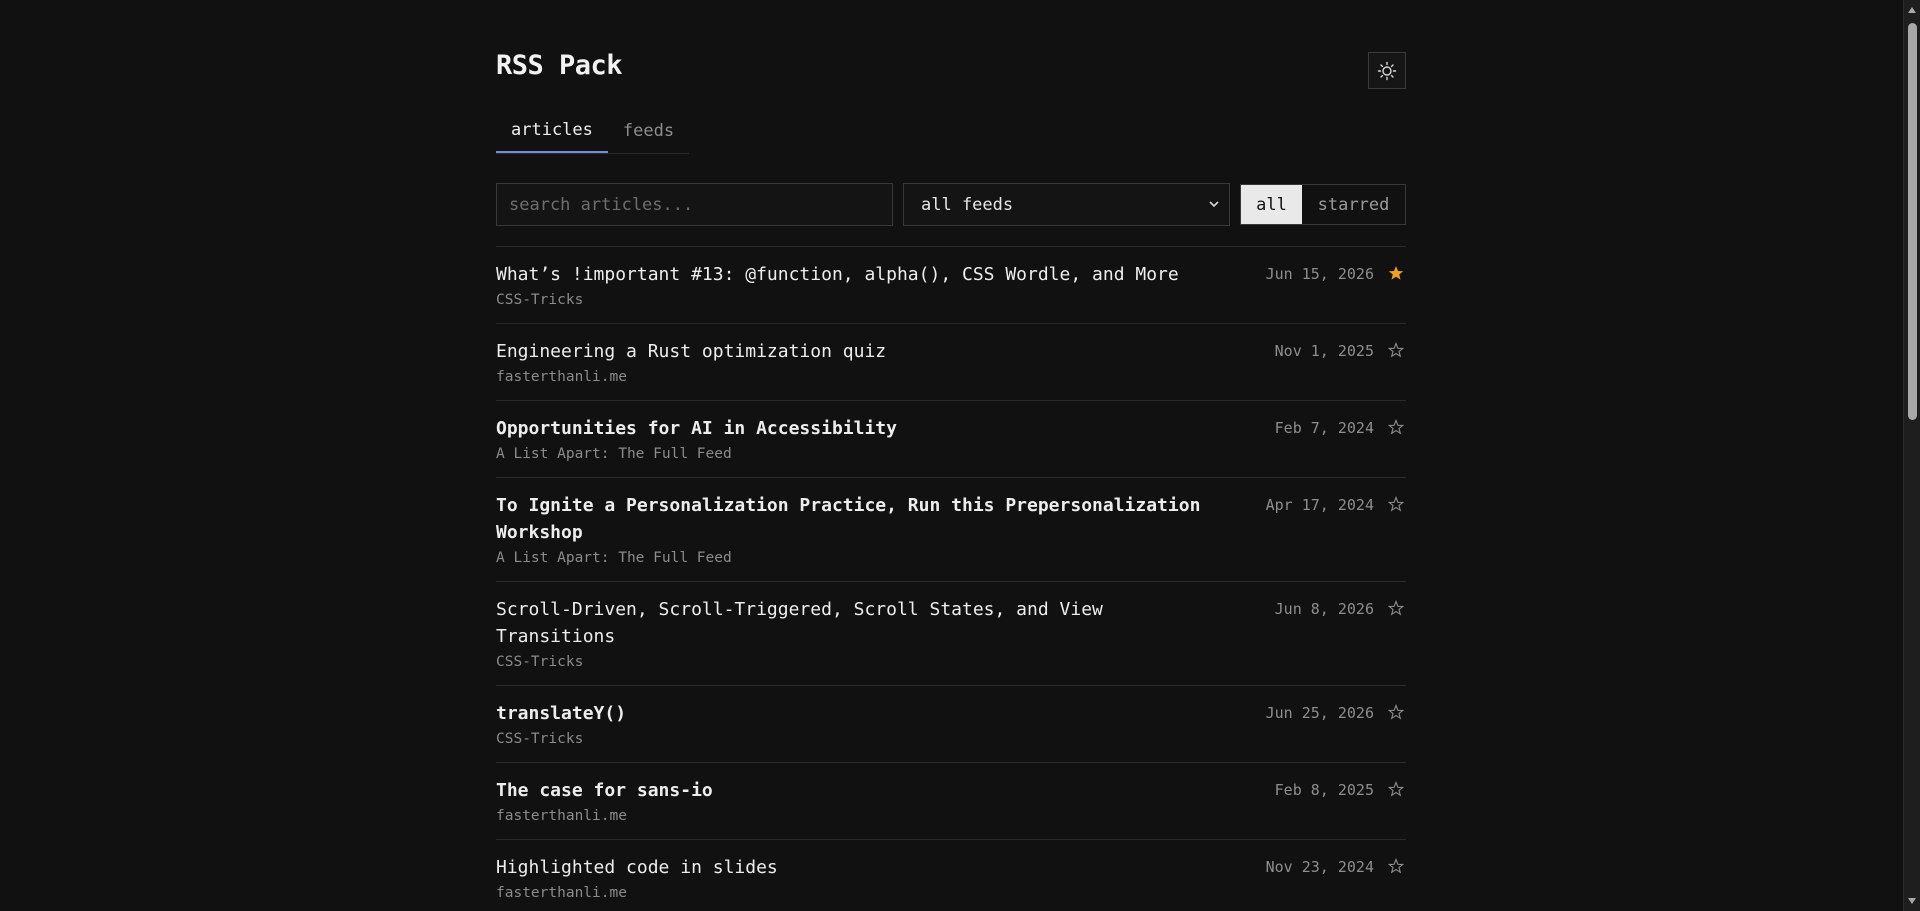 The width and height of the screenshot is (1920, 911). Describe the element at coordinates (1324, 351) in the screenshot. I see `article-date: Nov 1, 2025` at that location.